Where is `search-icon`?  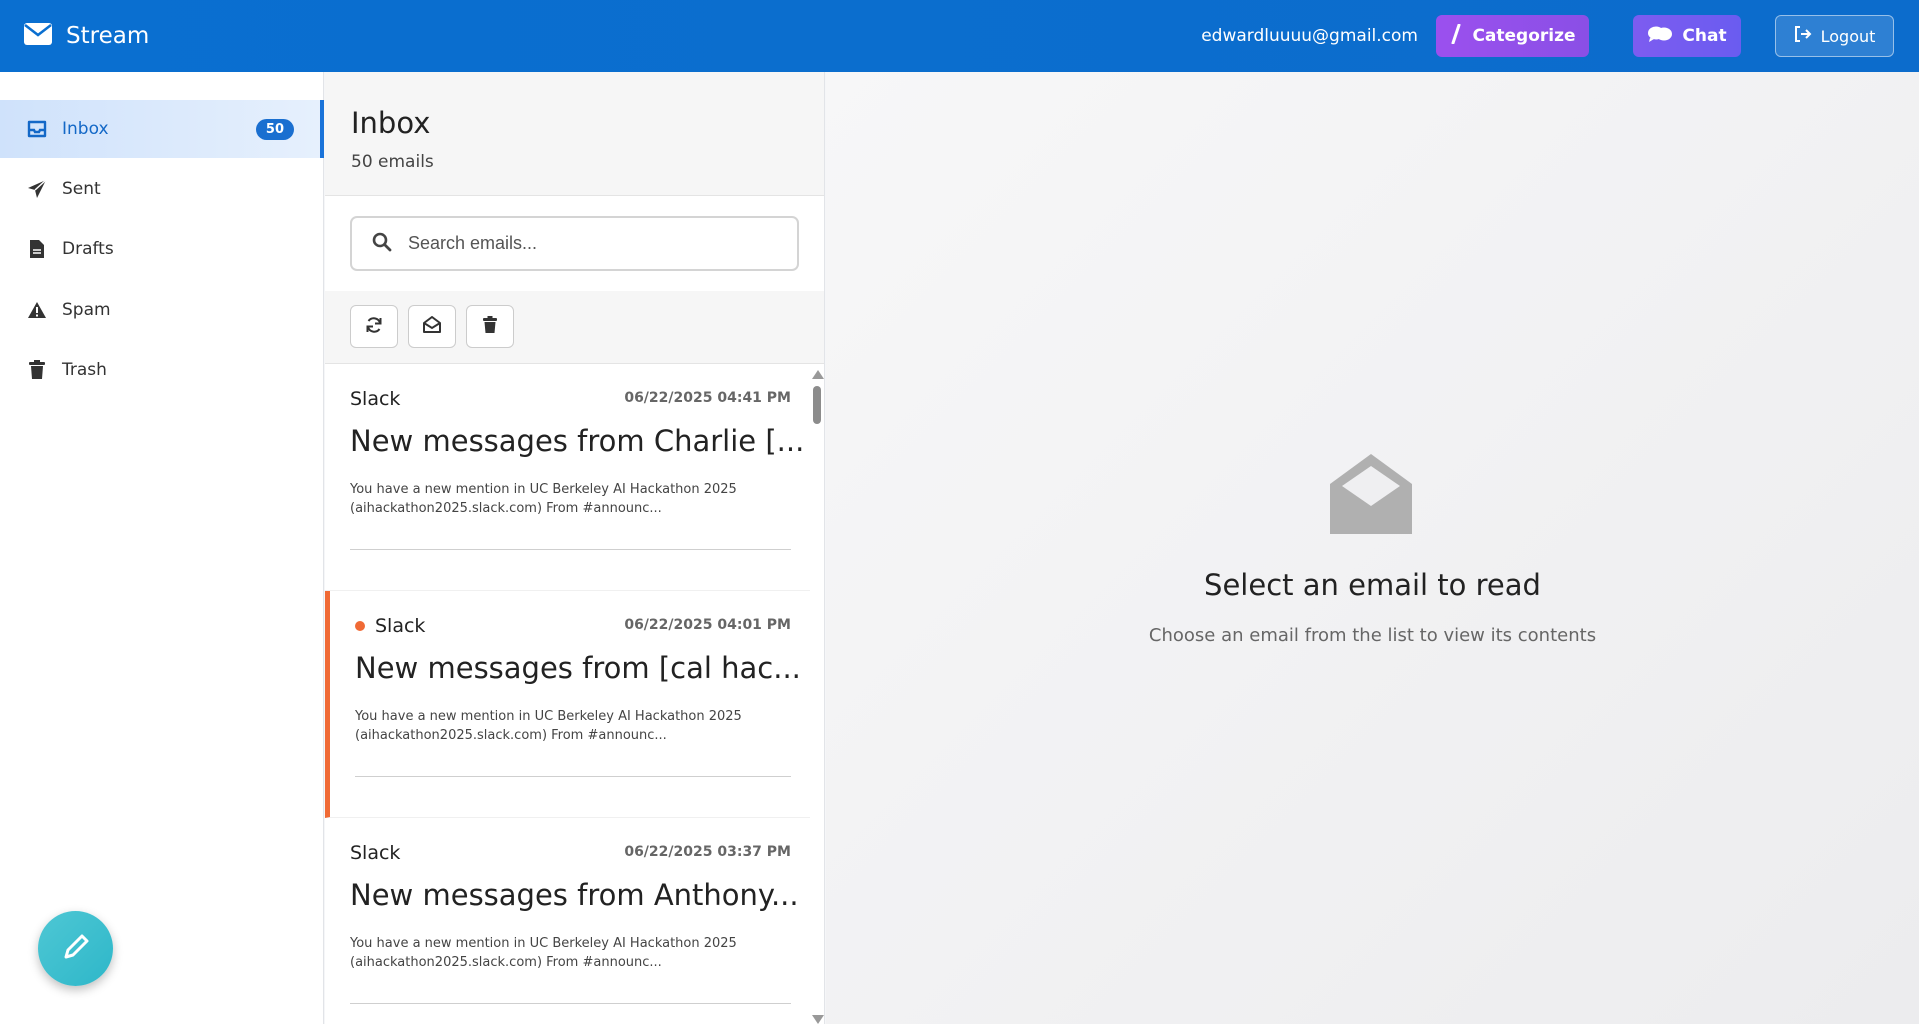 search-icon is located at coordinates (372, 244).